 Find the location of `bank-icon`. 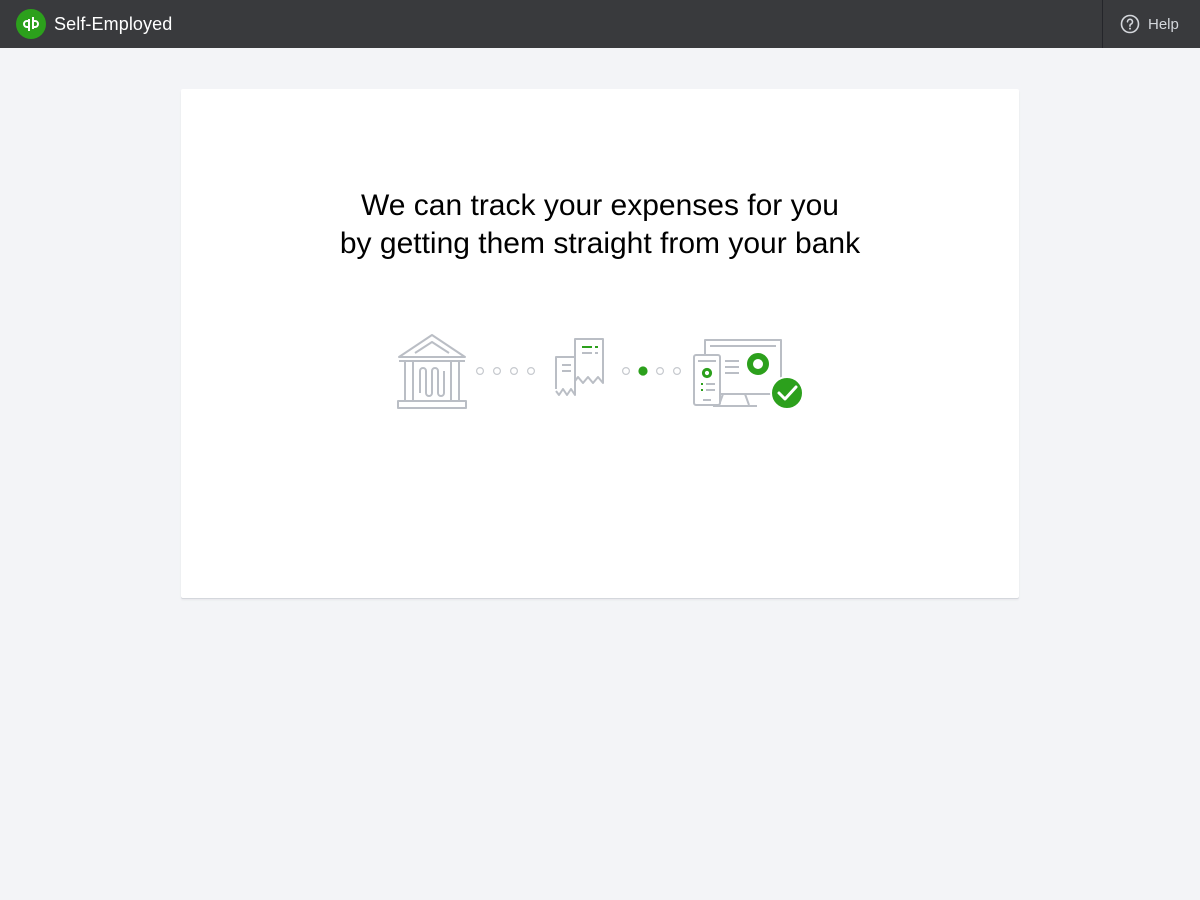

bank-icon is located at coordinates (432, 371).